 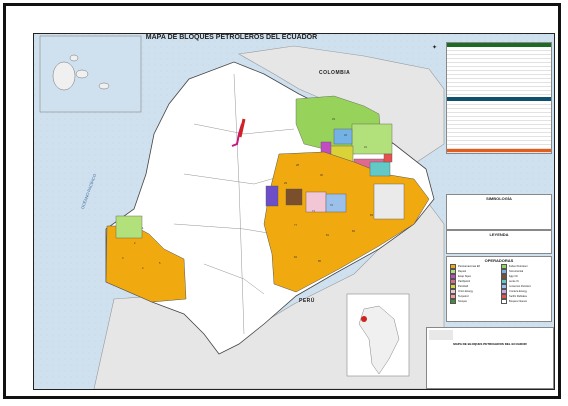 I want to click on block-number-87: 85, so click(x=319, y=261).